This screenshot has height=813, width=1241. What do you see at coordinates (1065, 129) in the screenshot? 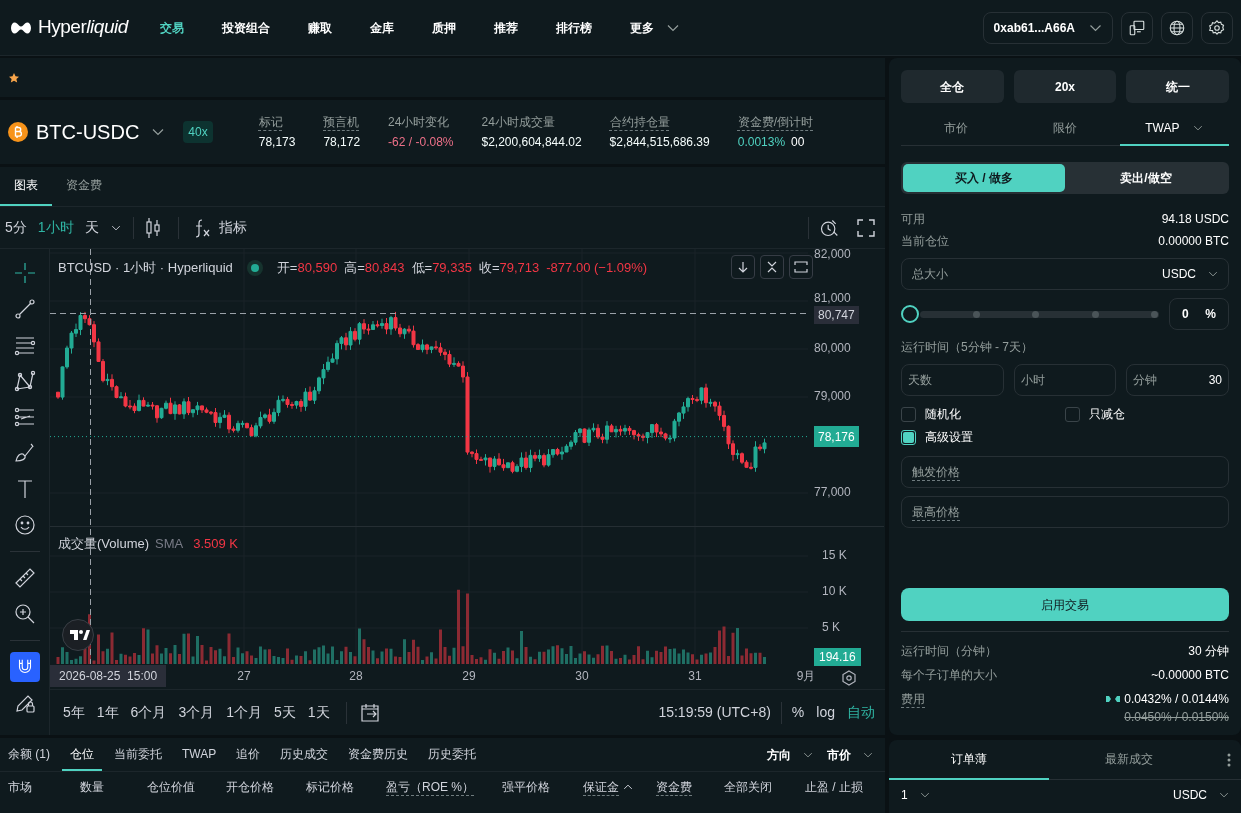
I see `order-type-tab: 限价` at bounding box center [1065, 129].